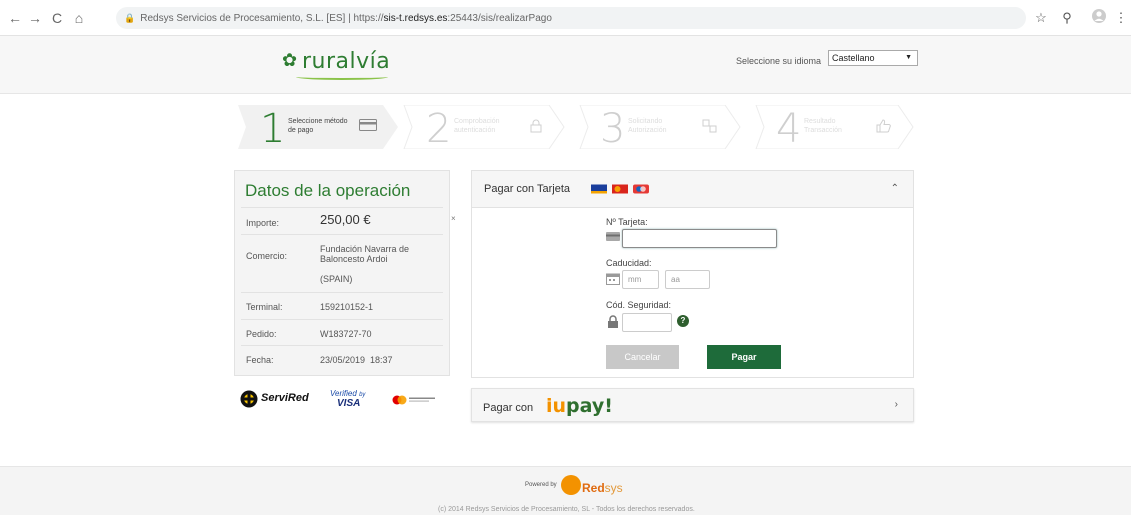 Image resolution: width=1131 pixels, height=515 pixels. I want to click on row-label: Pedido:, so click(261, 334).